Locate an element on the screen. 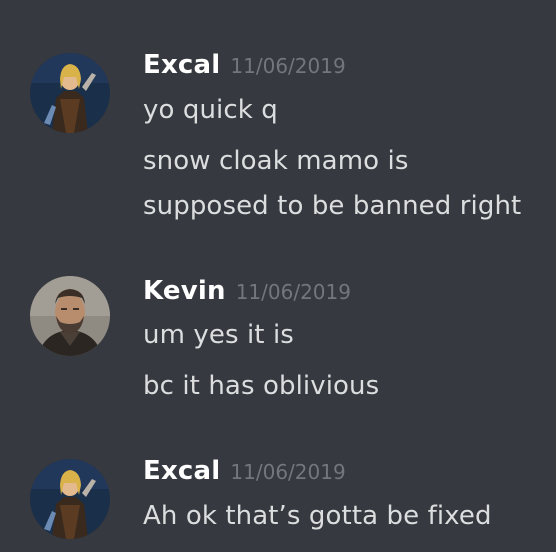 The width and height of the screenshot is (556, 552). message-text: um yes it is is located at coordinates (218, 335).